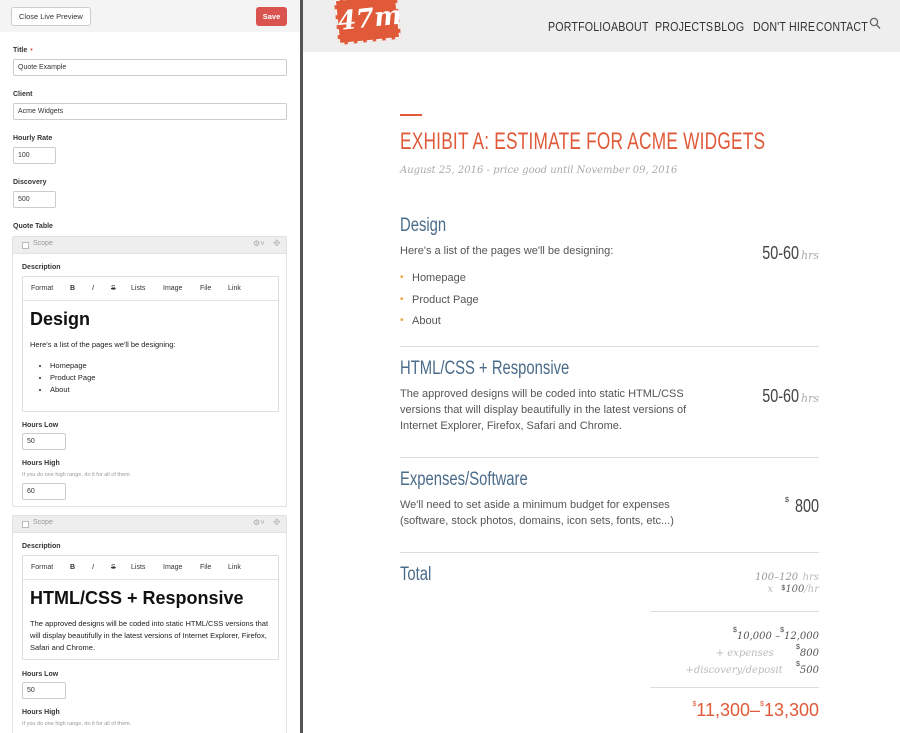  What do you see at coordinates (809, 653) in the screenshot?
I see `expenses-value: 800` at bounding box center [809, 653].